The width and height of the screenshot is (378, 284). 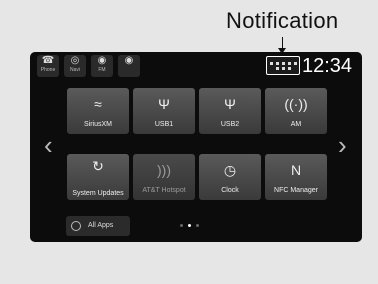 What do you see at coordinates (296, 104) in the screenshot?
I see `am-radio-icon: ((·))` at bounding box center [296, 104].